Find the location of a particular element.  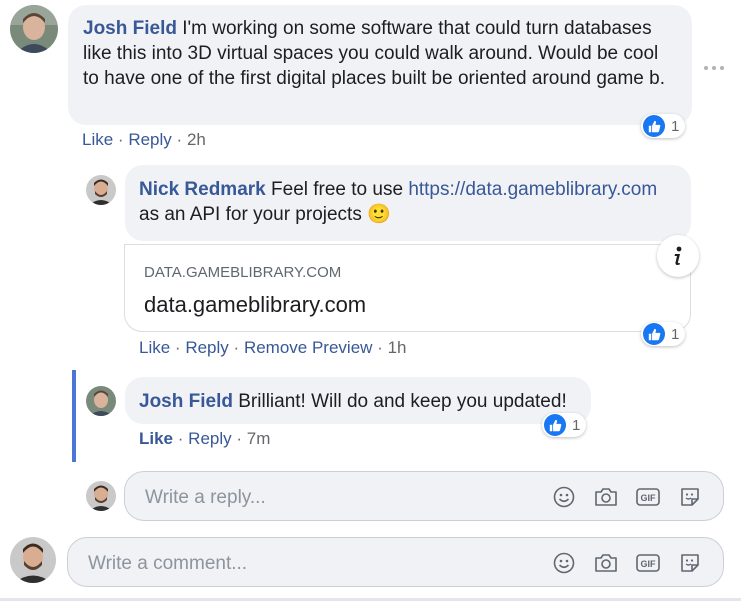

avatar-josh-field is located at coordinates (34, 29).